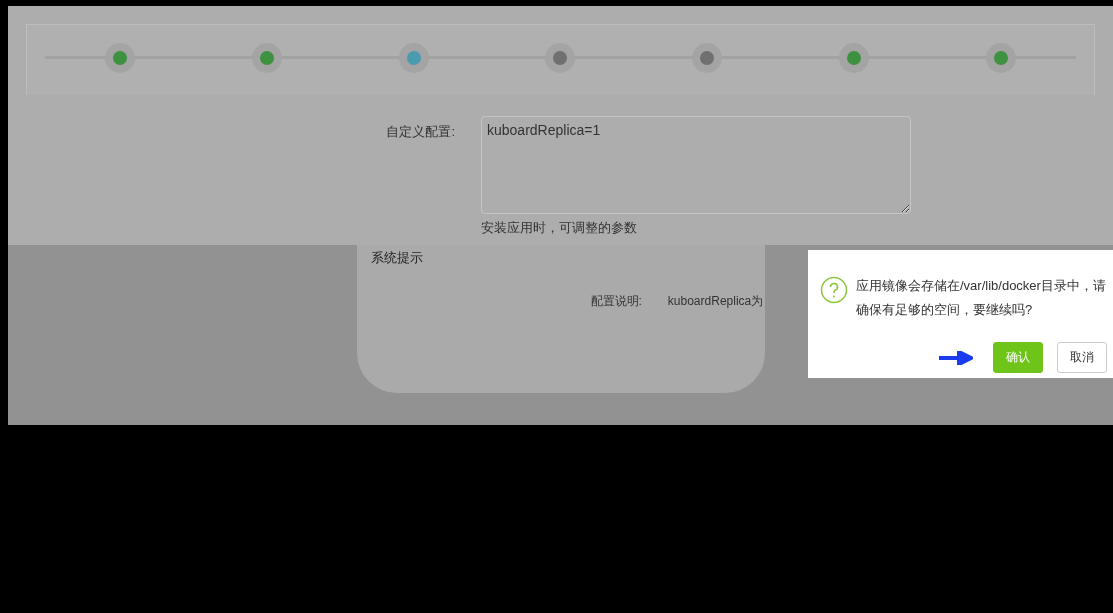 The image size is (1113, 613). What do you see at coordinates (715, 301) in the screenshot?
I see `field-value: kuboardReplica为` at bounding box center [715, 301].